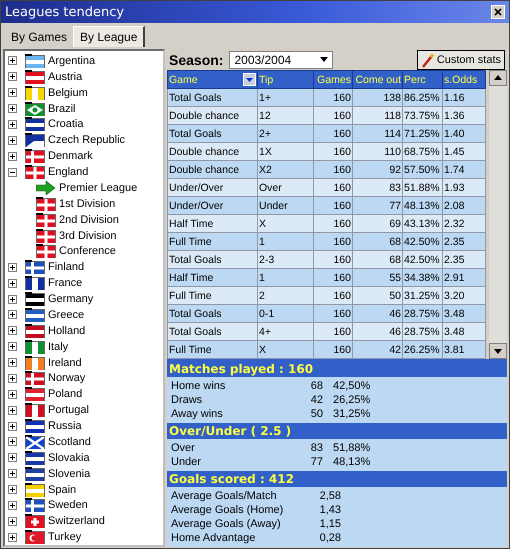 This screenshot has width=510, height=549. Describe the element at coordinates (377, 97) in the screenshot. I see `table-cell: 138` at that location.